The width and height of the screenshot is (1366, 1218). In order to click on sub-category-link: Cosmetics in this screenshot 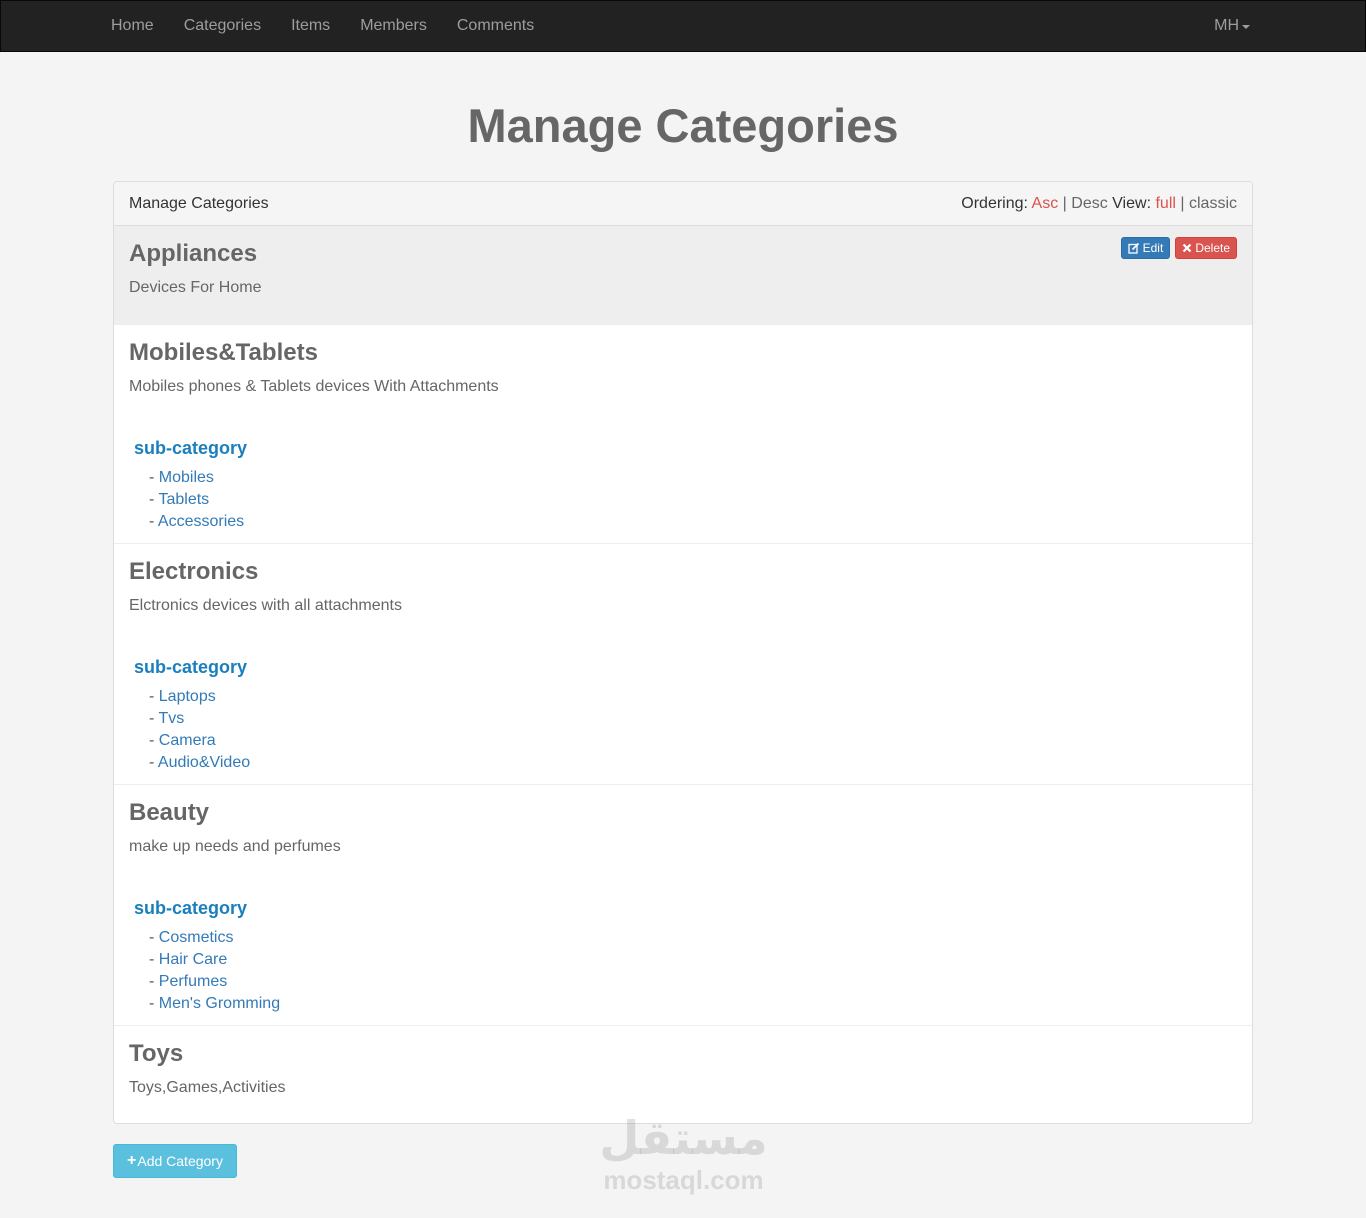, I will do `click(196, 937)`.